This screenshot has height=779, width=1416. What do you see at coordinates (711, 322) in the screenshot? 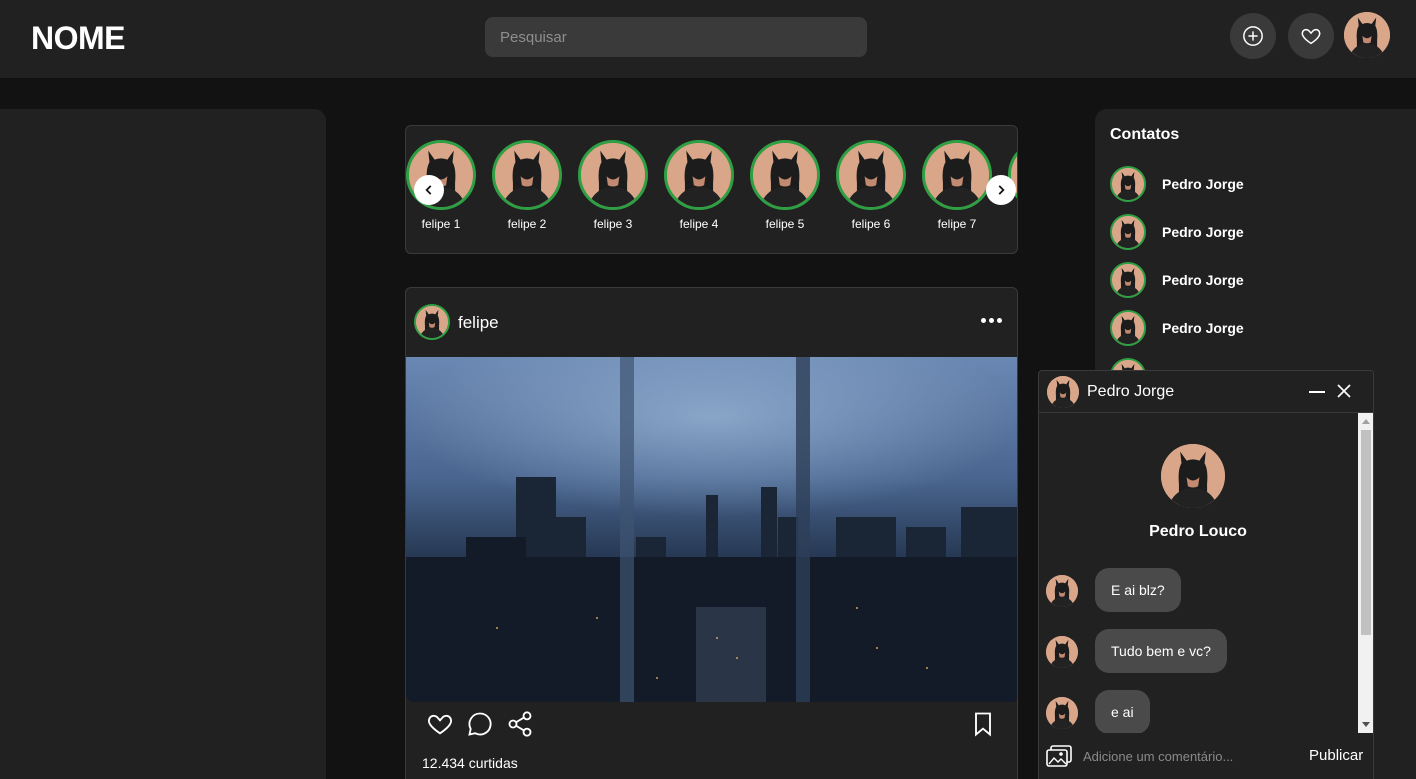
I see `post-header: felipe` at bounding box center [711, 322].